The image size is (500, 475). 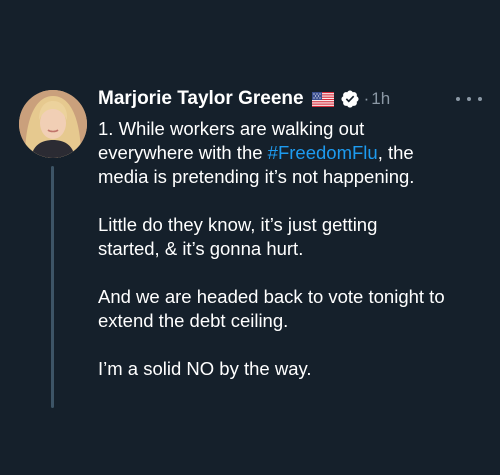 What do you see at coordinates (52, 287) in the screenshot?
I see `thread-line` at bounding box center [52, 287].